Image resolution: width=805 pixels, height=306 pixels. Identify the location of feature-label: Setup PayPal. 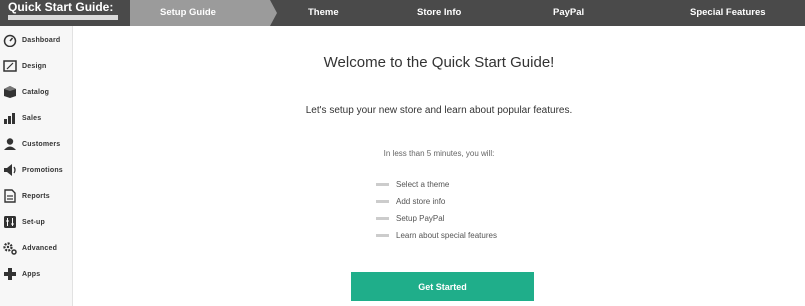
(420, 218).